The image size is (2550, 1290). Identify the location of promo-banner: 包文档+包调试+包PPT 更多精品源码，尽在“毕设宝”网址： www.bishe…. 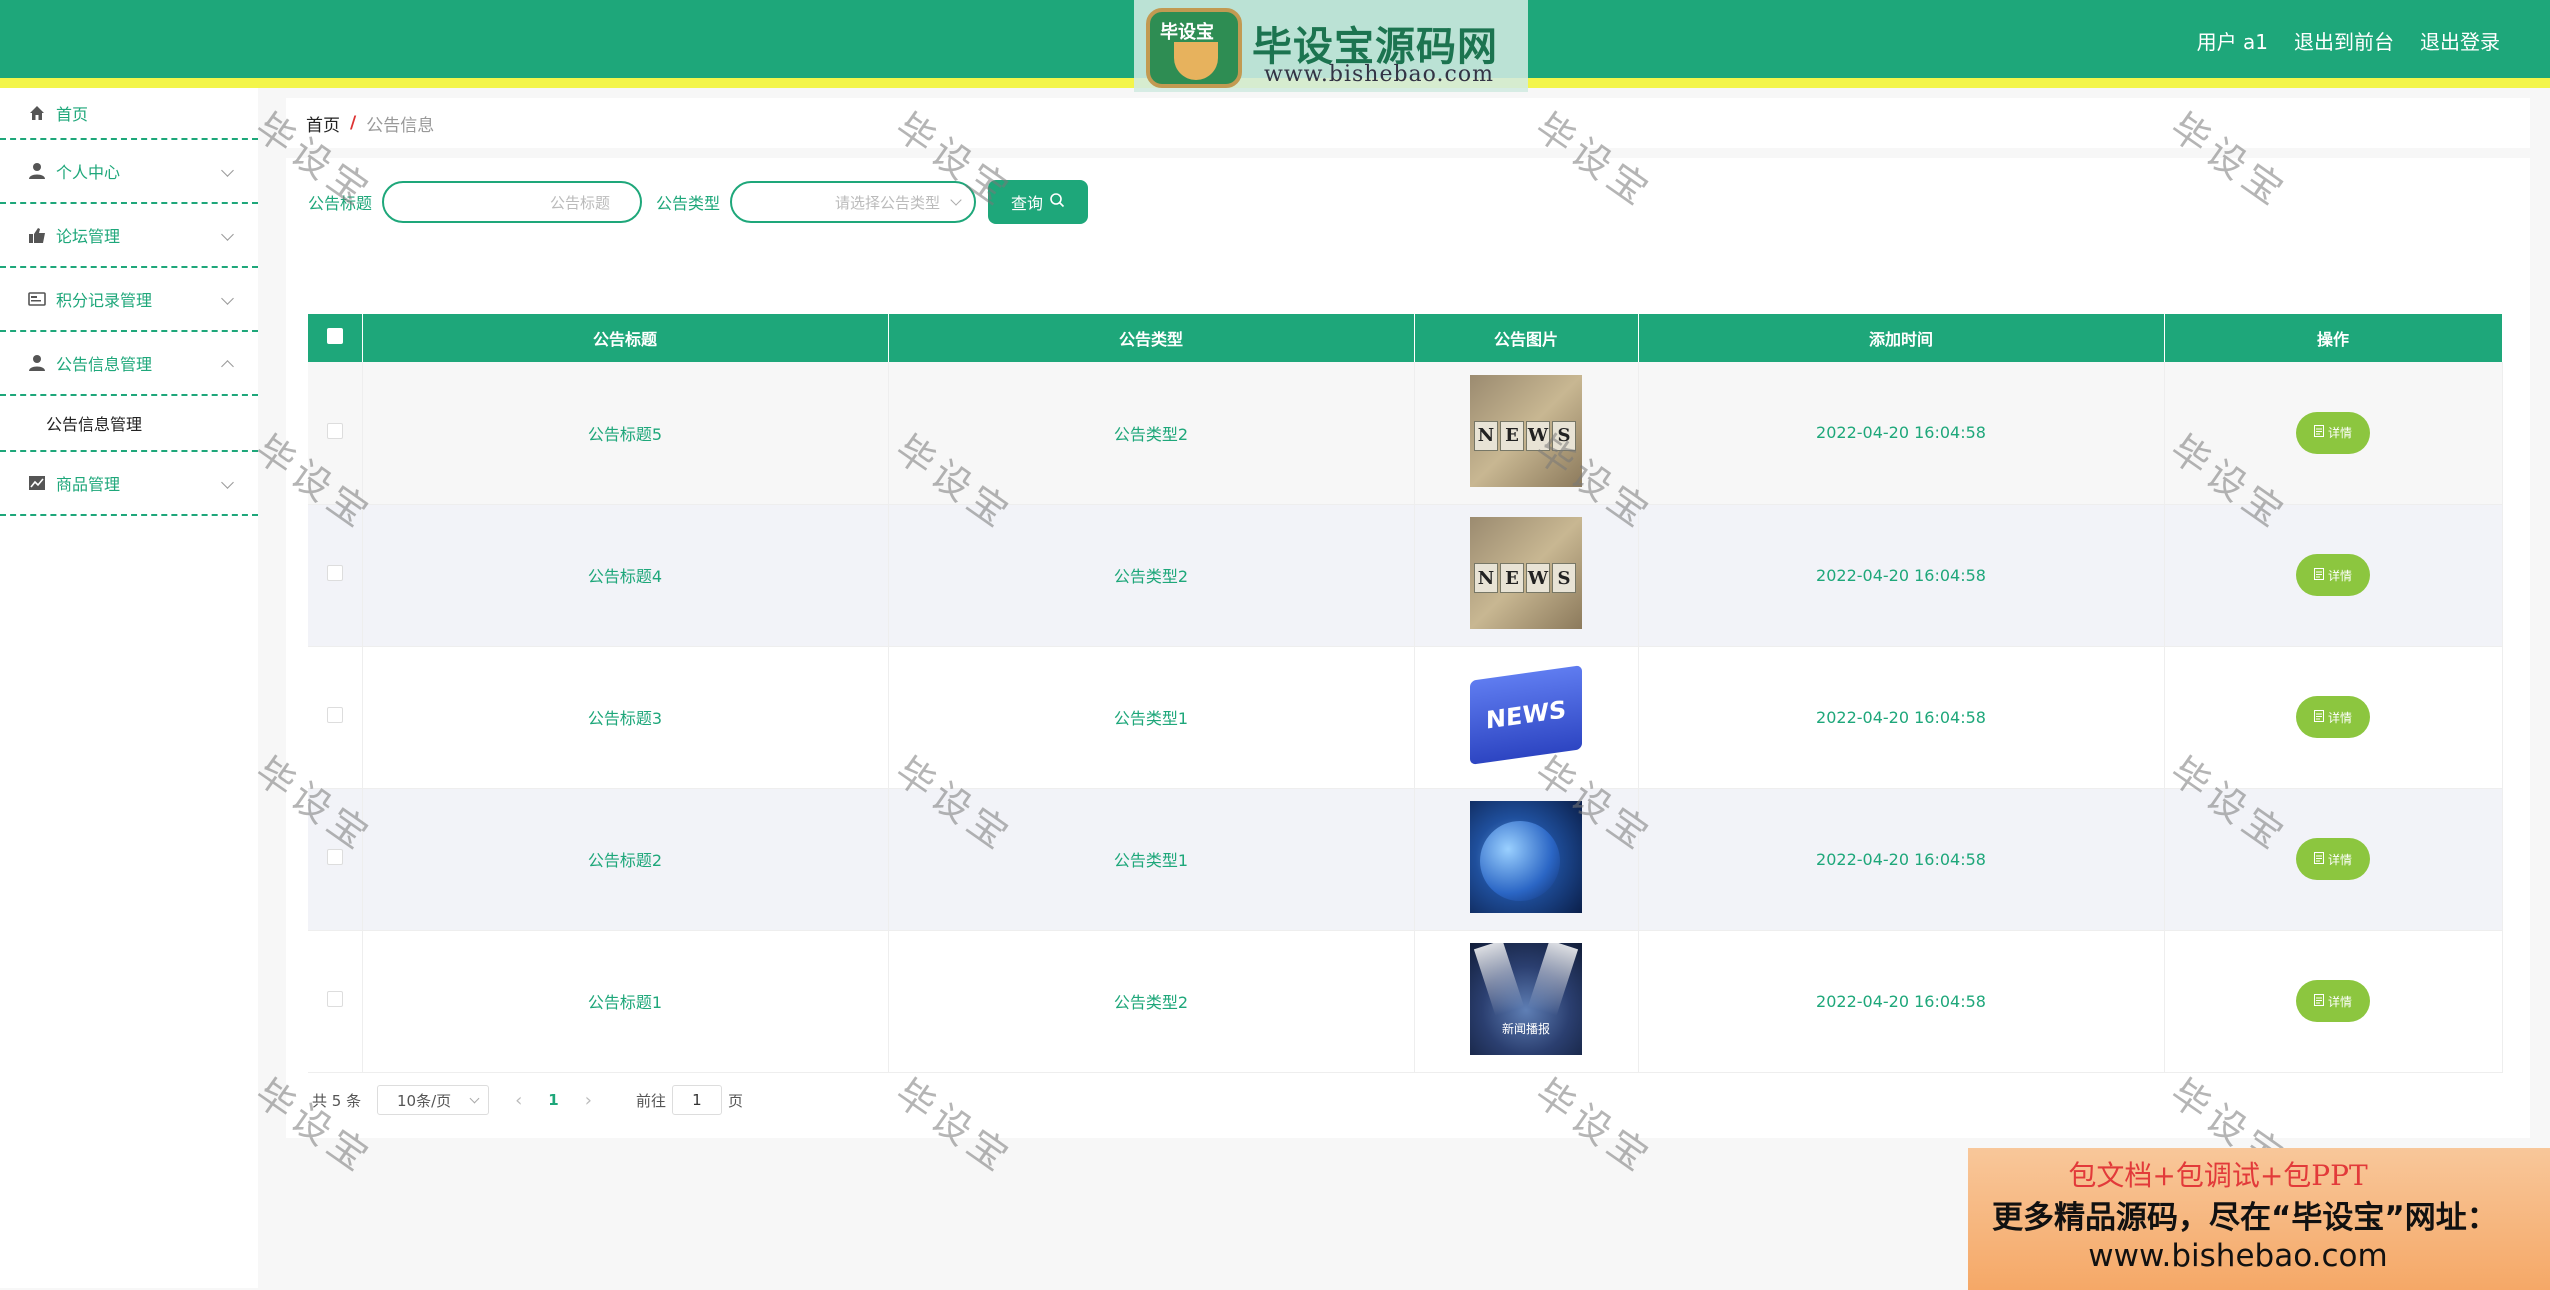
(2259, 1219).